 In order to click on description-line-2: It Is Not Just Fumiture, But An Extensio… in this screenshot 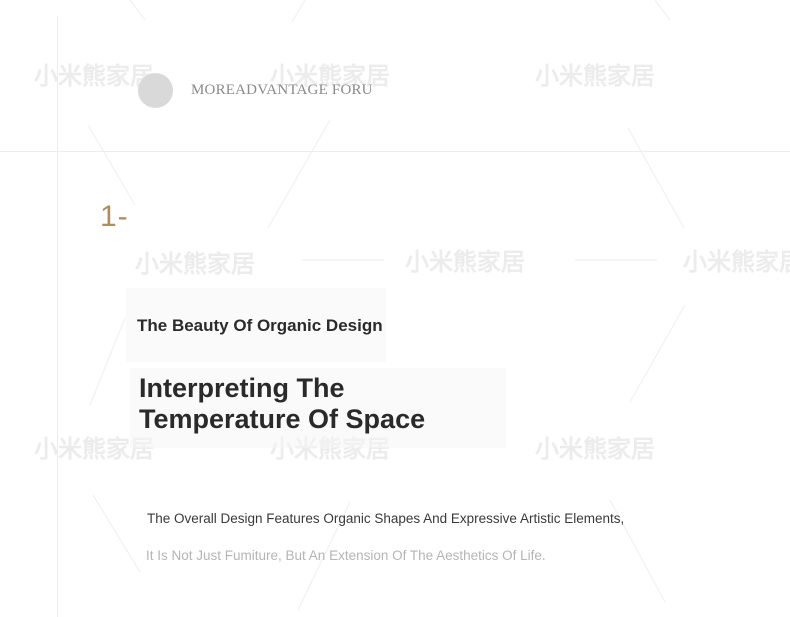, I will do `click(346, 555)`.